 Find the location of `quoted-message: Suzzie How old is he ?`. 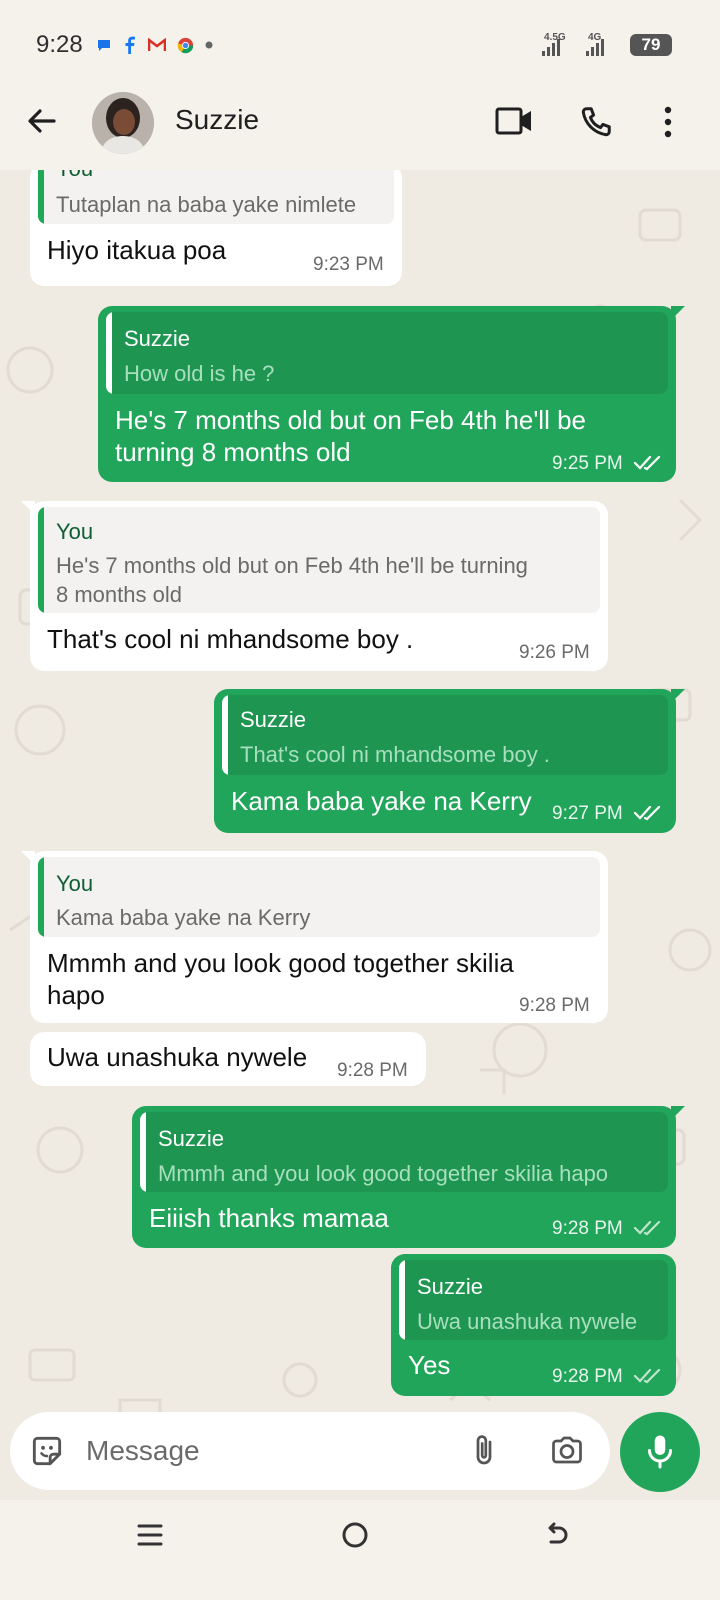

quoted-message: Suzzie How old is he ? is located at coordinates (387, 353).